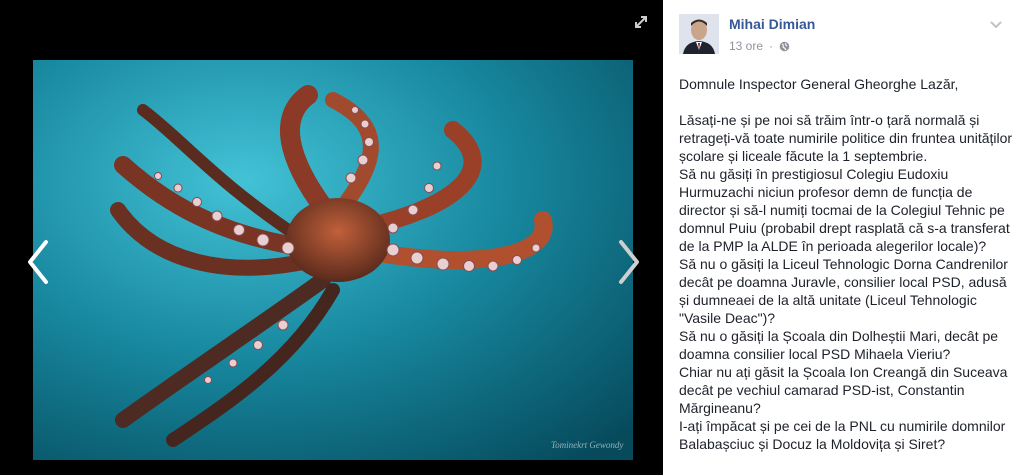  I want to click on photo-watermark: Tominekrt Gewondy, so click(587, 445).